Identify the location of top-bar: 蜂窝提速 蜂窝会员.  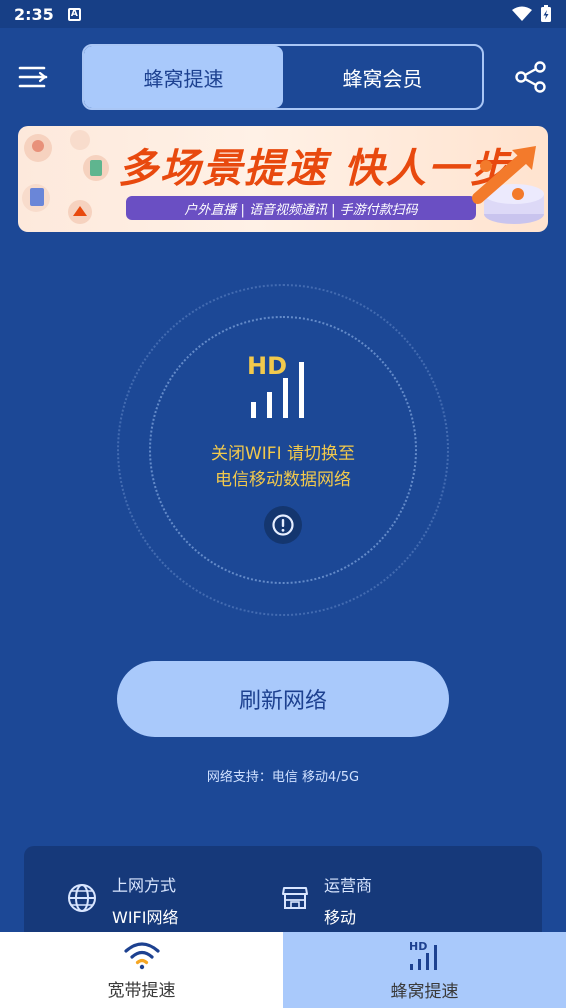
(283, 77).